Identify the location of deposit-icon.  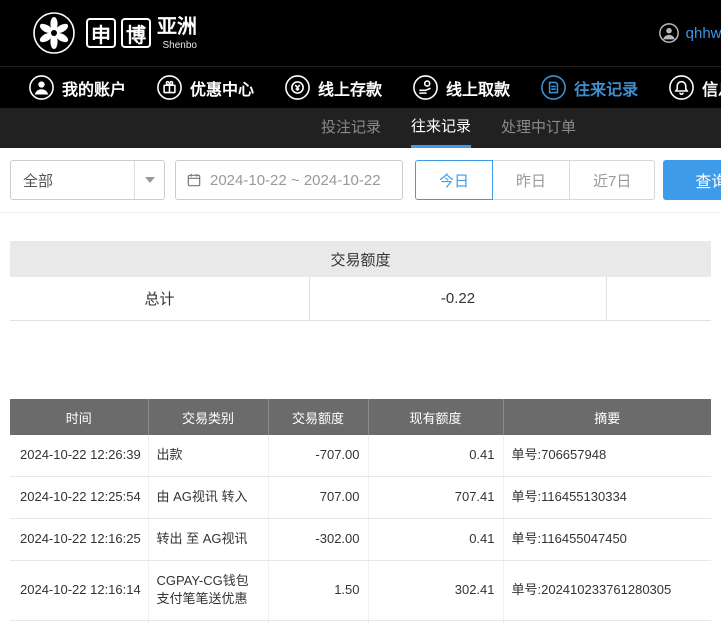
(297, 87).